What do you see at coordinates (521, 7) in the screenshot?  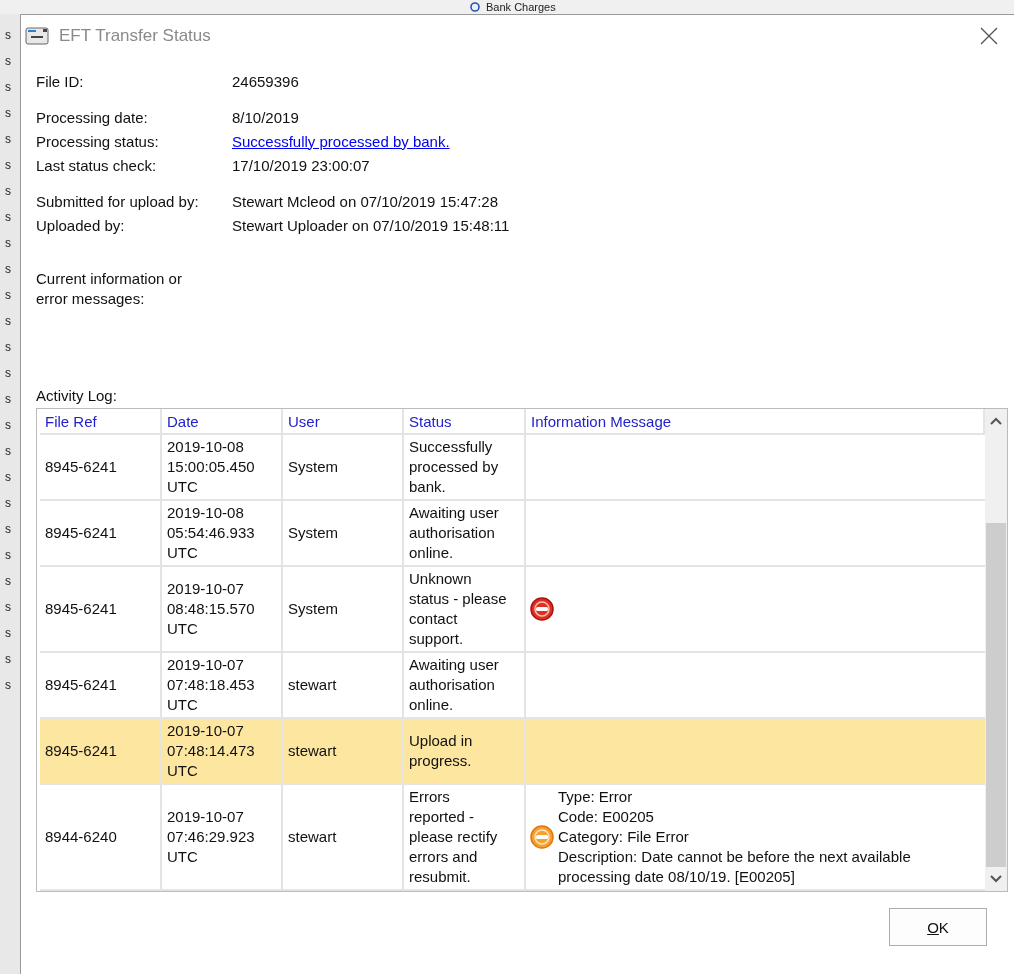 I see `background-tab: Bank Charges` at bounding box center [521, 7].